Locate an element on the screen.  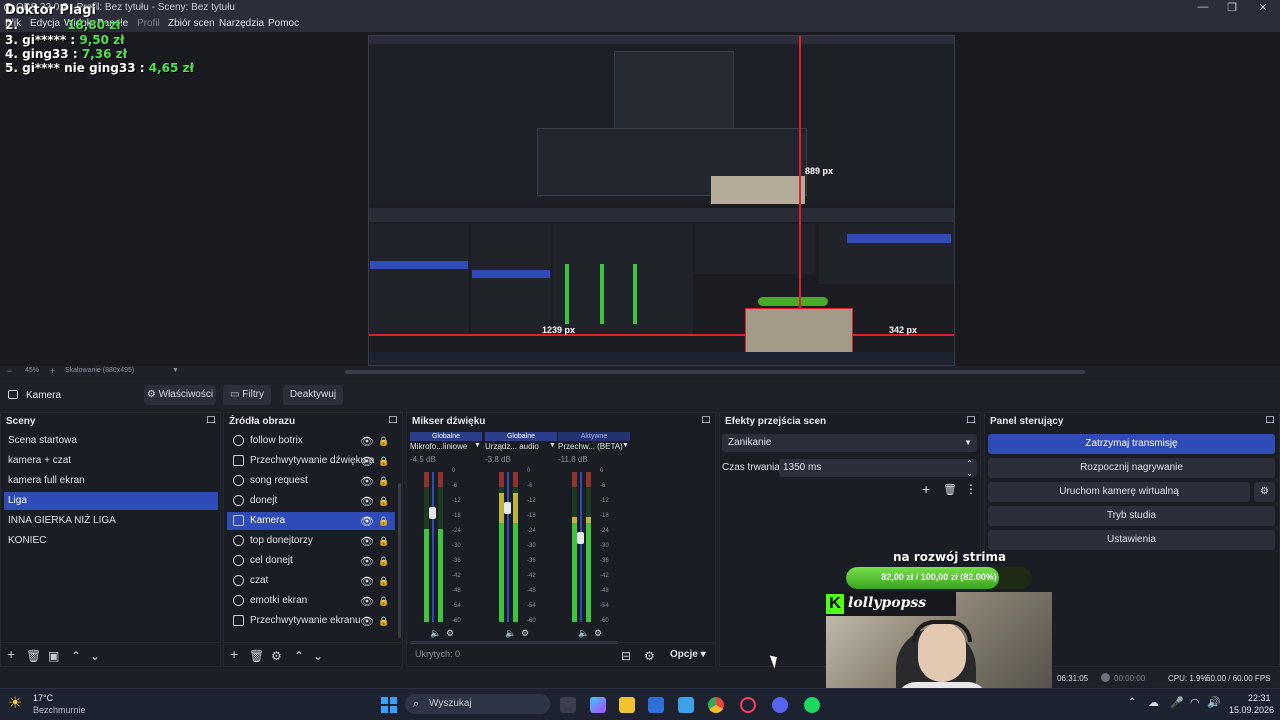
scene-item: Scena startowa is located at coordinates (111, 441).